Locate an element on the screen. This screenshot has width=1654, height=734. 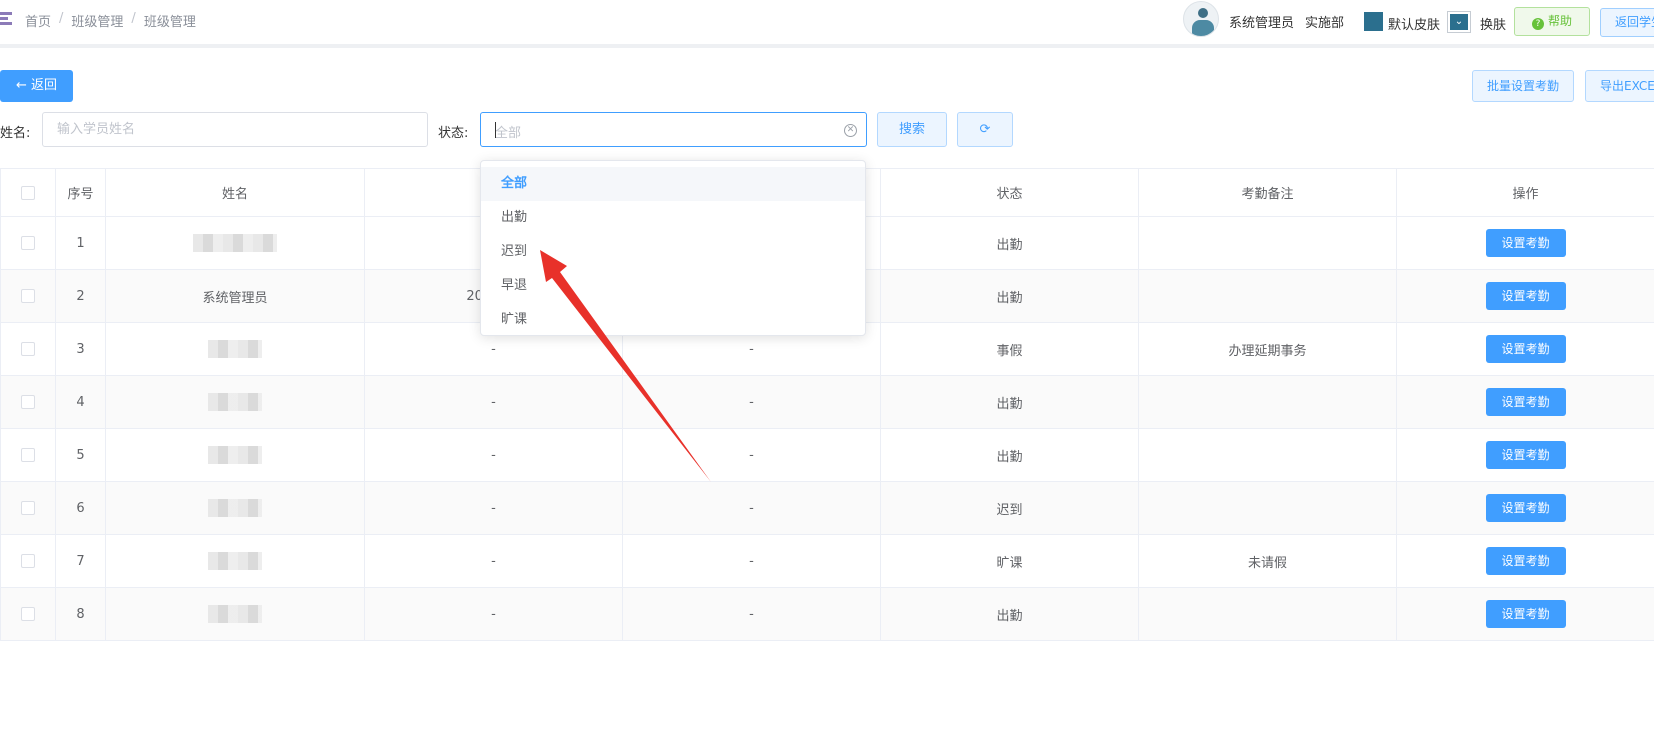
refresh-button: ⟳ is located at coordinates (985, 129).